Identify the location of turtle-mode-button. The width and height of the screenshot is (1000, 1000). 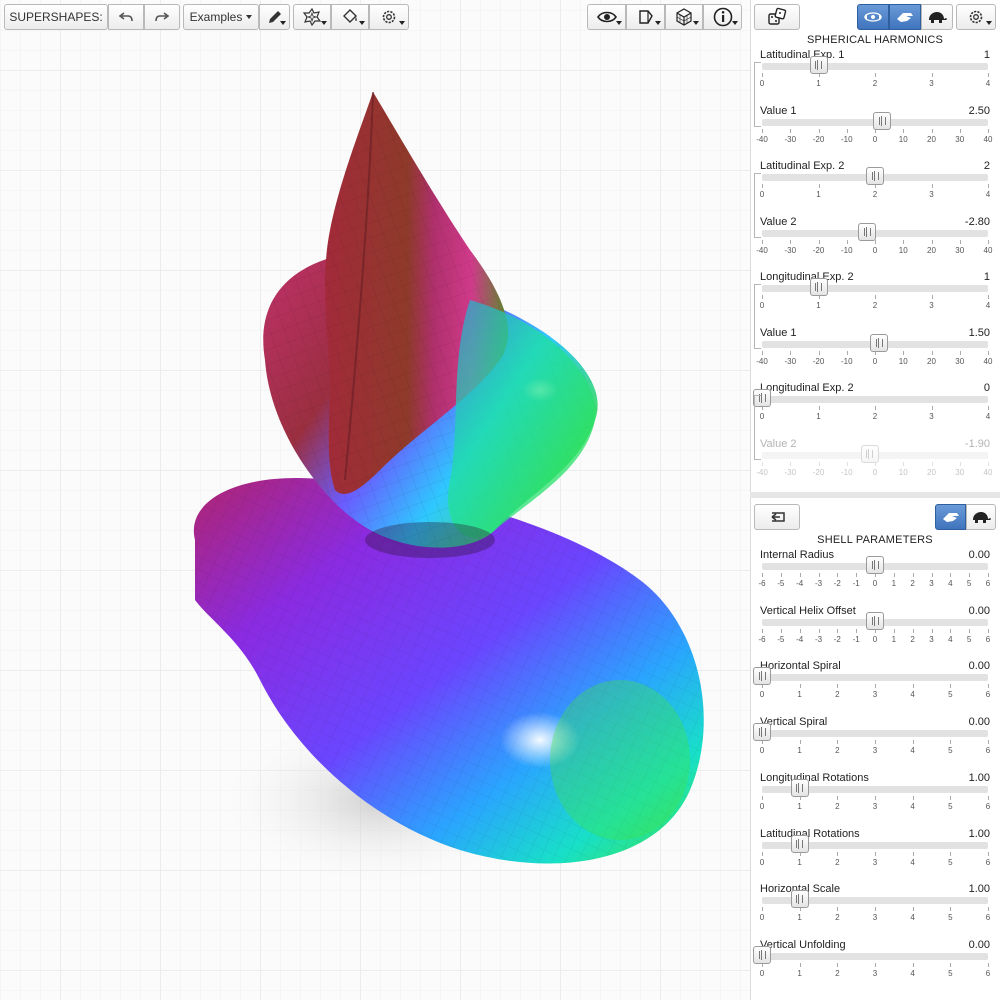
(937, 17).